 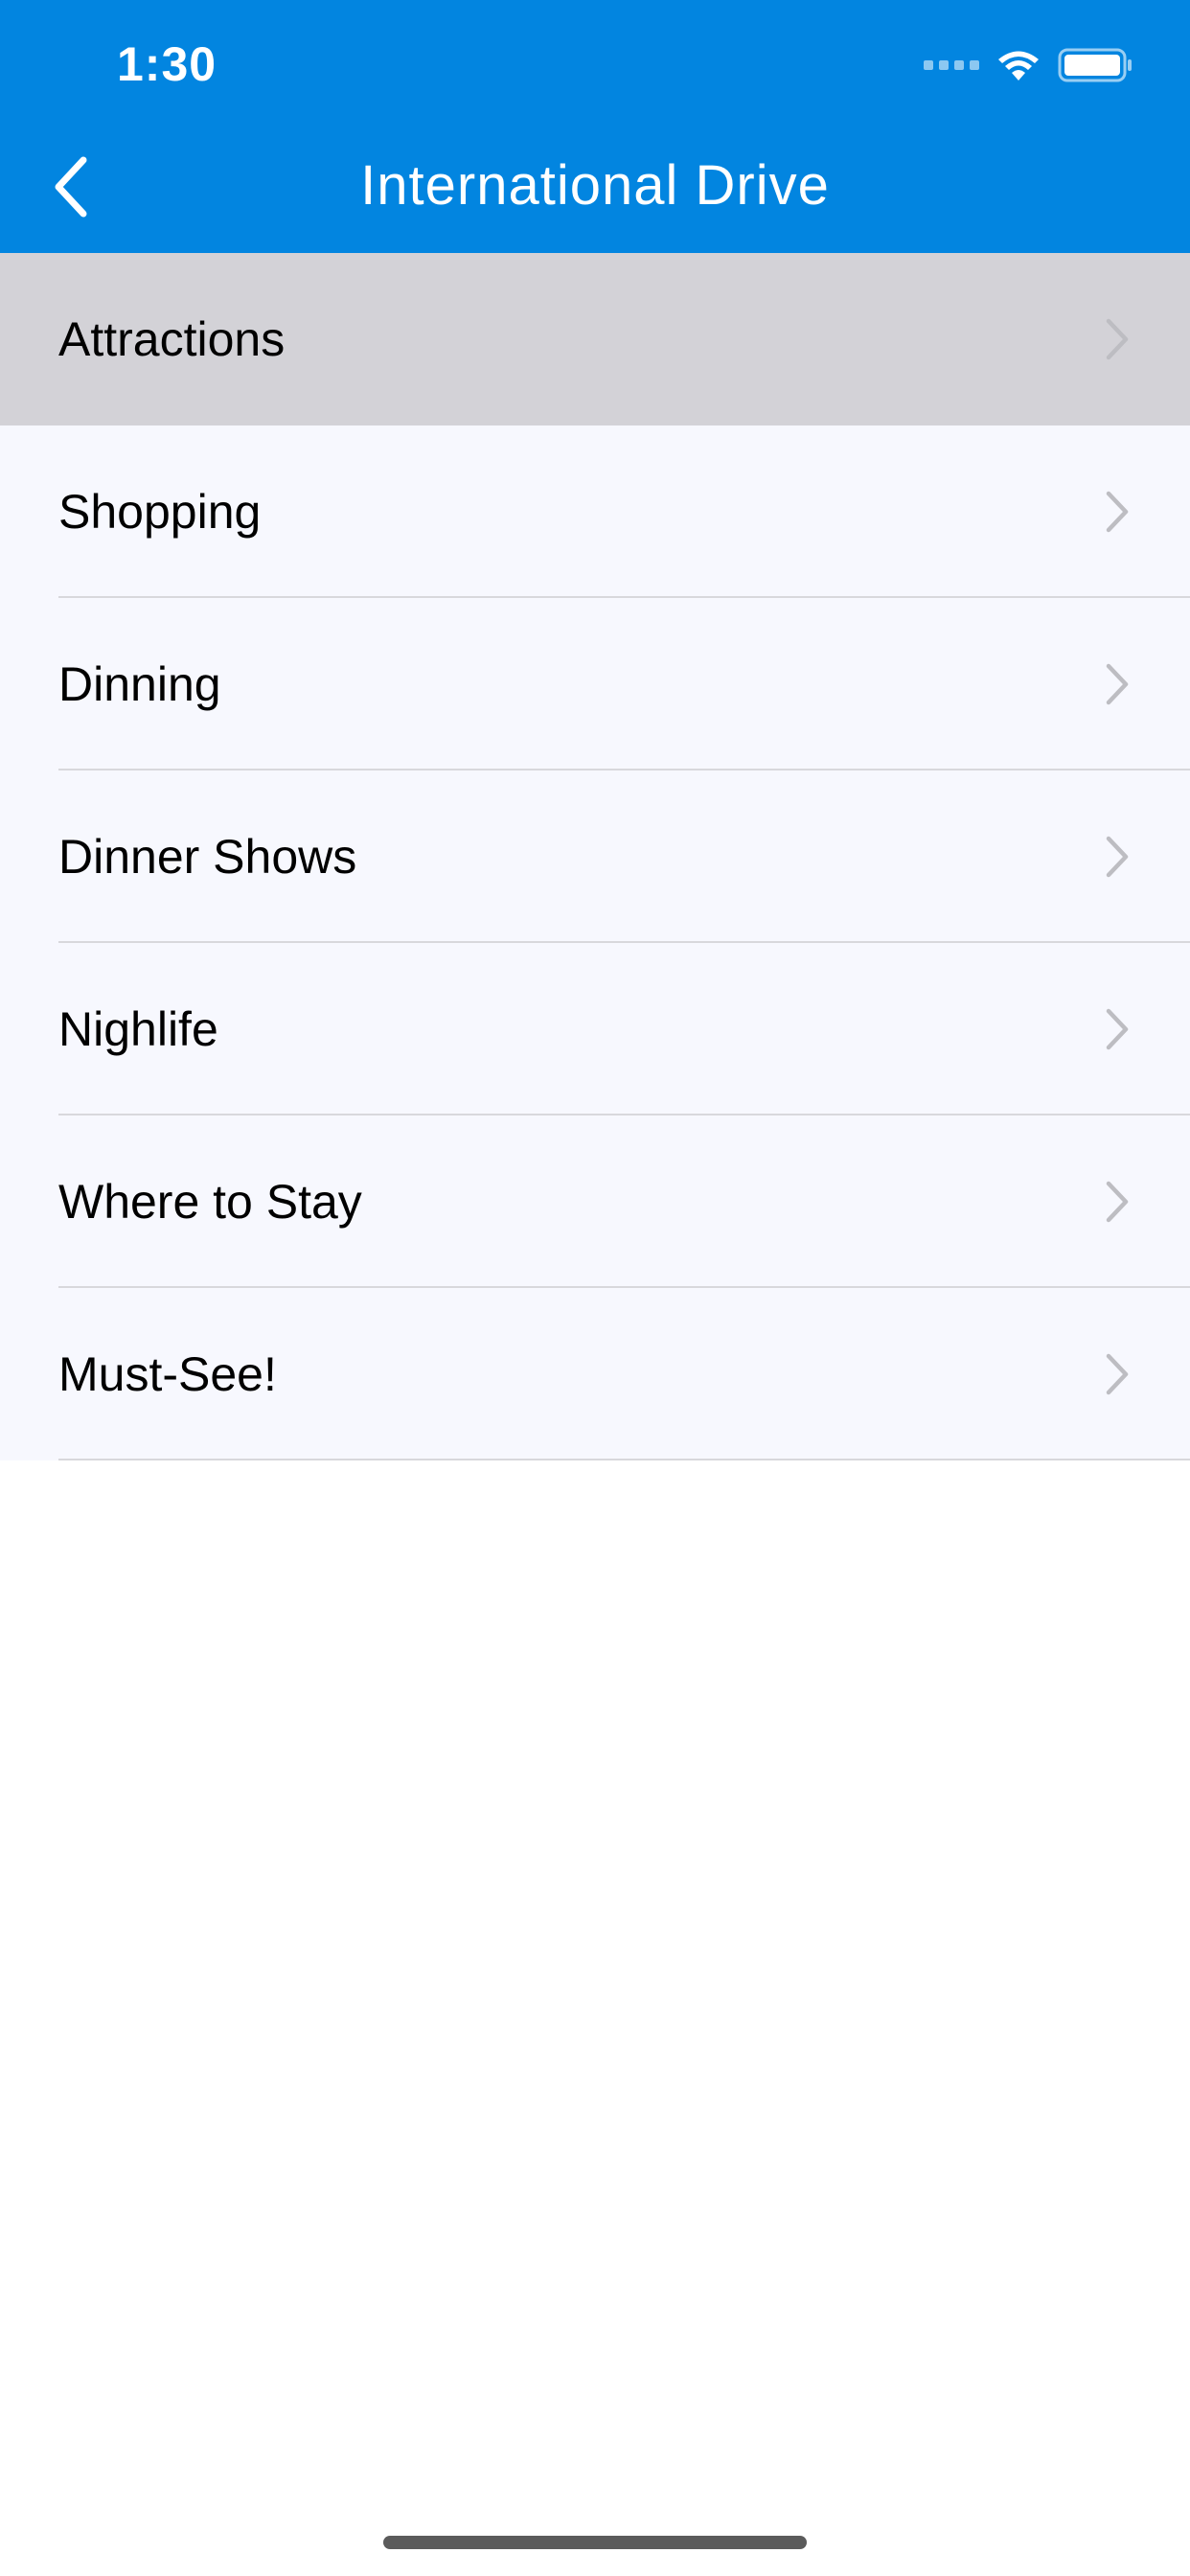 I want to click on status-icons, so click(x=1029, y=65).